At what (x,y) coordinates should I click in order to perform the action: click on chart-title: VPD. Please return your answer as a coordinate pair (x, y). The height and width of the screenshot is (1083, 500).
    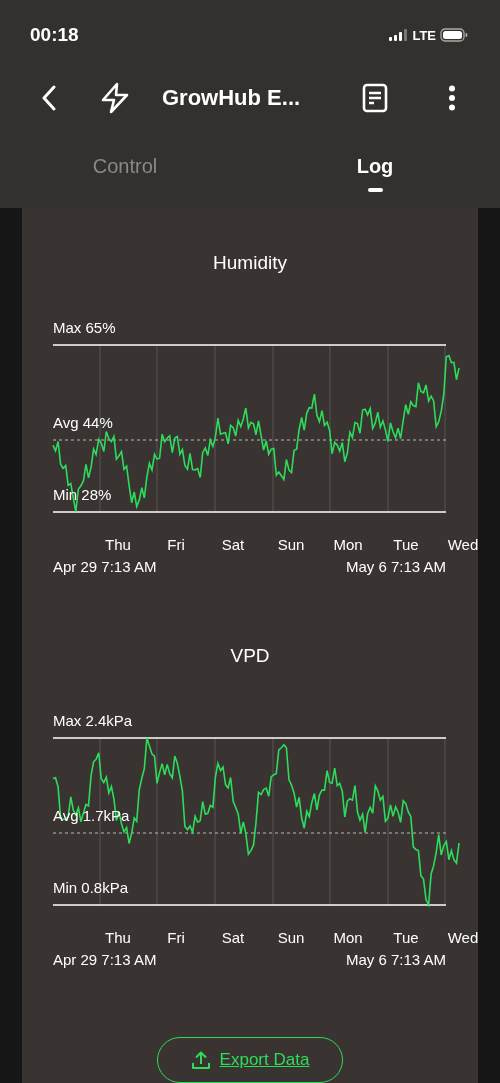
    Looking at the image, I should click on (250, 656).